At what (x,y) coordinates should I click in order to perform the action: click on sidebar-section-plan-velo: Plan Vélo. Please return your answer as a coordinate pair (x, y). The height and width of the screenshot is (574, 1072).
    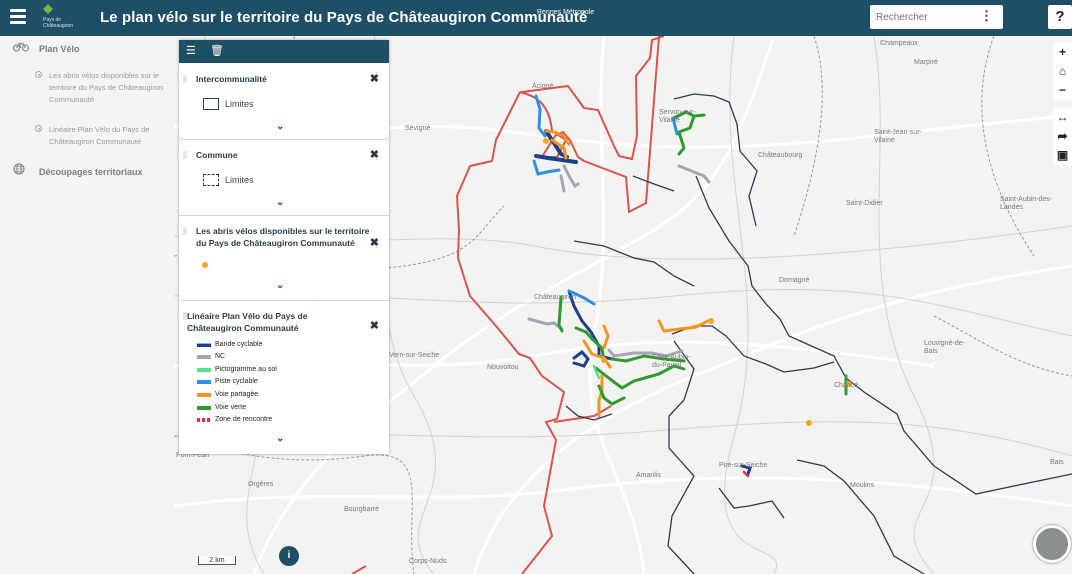
    Looking at the image, I should click on (46, 48).